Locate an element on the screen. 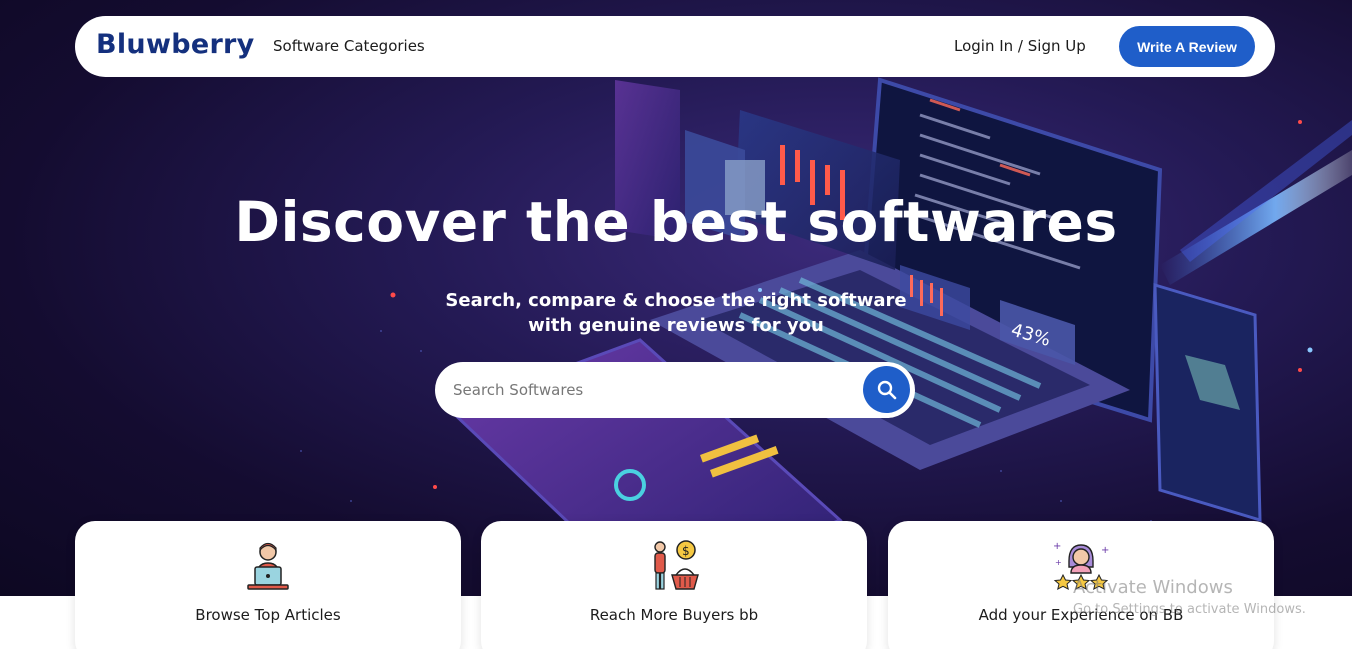  card-label: Browse Top Articles is located at coordinates (268, 615).